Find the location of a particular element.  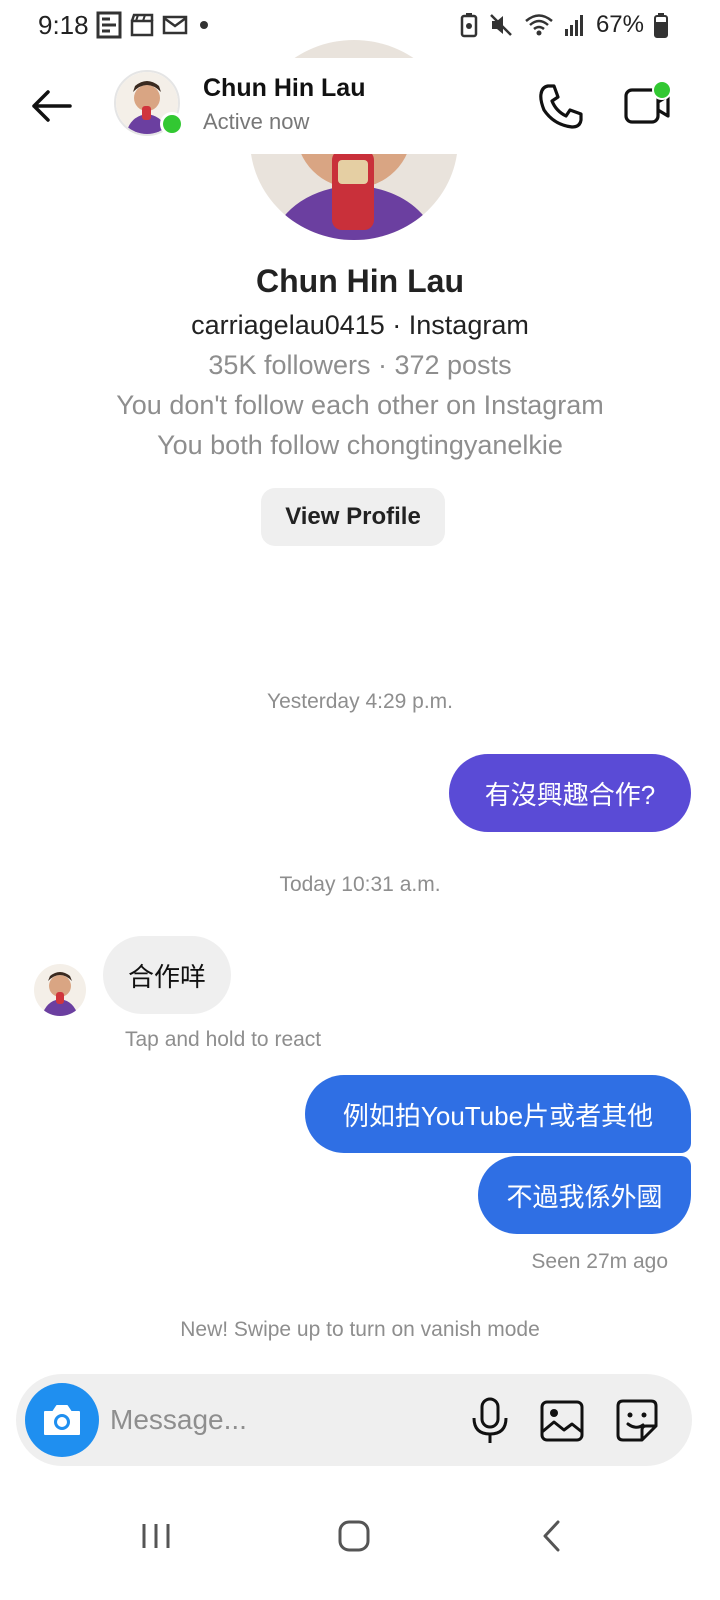

system-nav-bar is located at coordinates (360, 1543).